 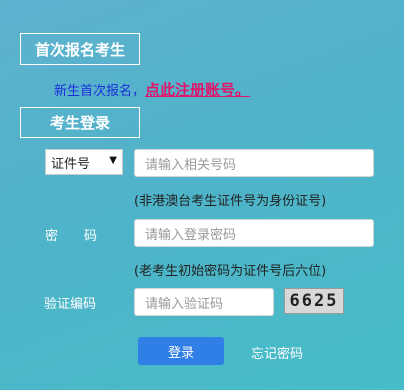 What do you see at coordinates (80, 49) in the screenshot?
I see `first-signup-header: 首次报名考生` at bounding box center [80, 49].